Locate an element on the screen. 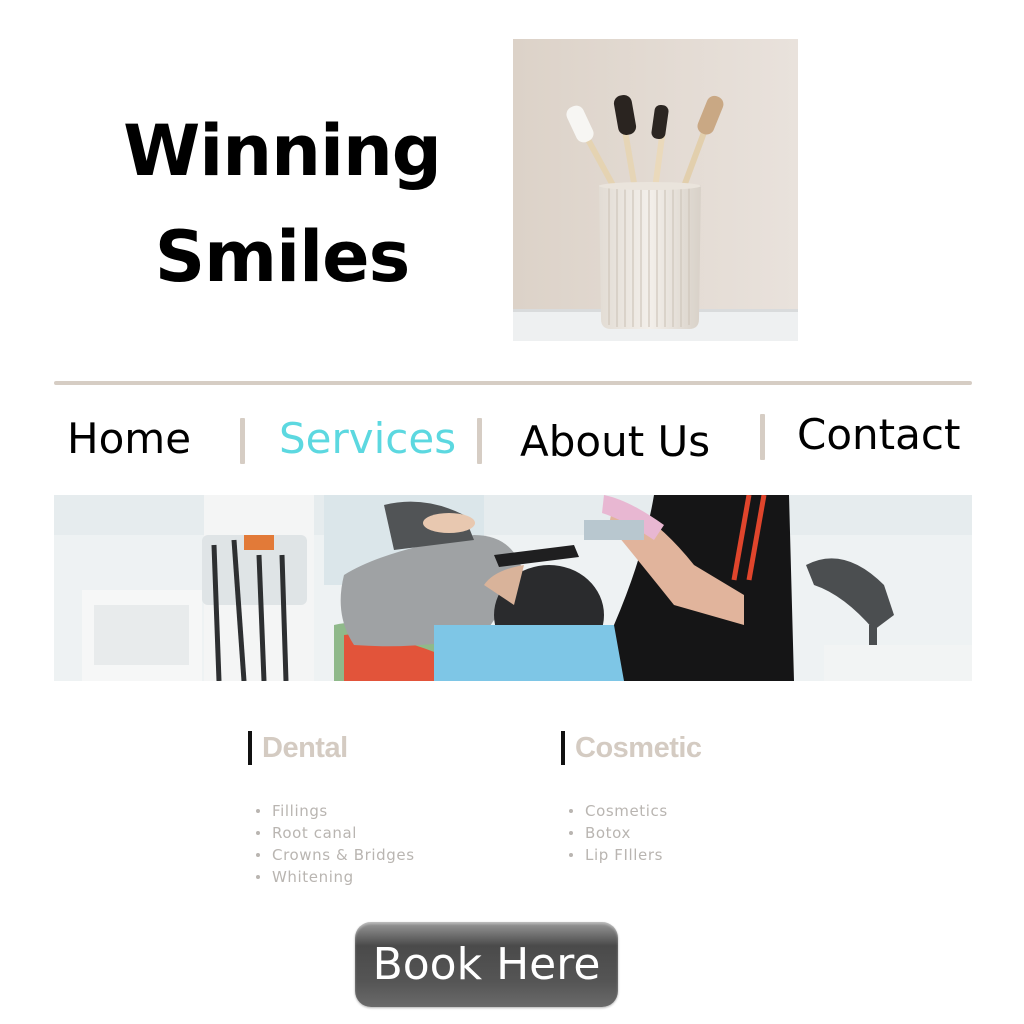 This screenshot has height=1024, width=1024. book-here-button: Book Here is located at coordinates (486, 964).